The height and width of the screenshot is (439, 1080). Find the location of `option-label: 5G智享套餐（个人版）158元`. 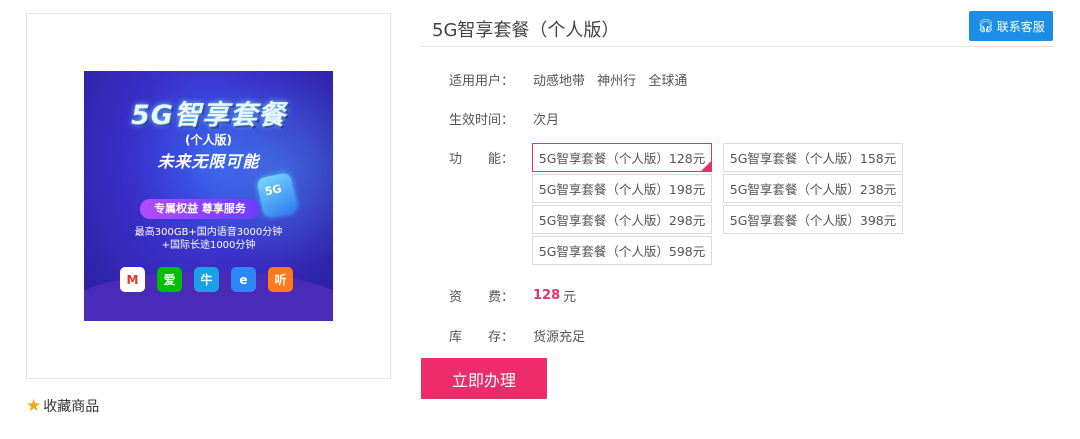

option-label: 5G智享套餐（个人版）158元 is located at coordinates (813, 158).